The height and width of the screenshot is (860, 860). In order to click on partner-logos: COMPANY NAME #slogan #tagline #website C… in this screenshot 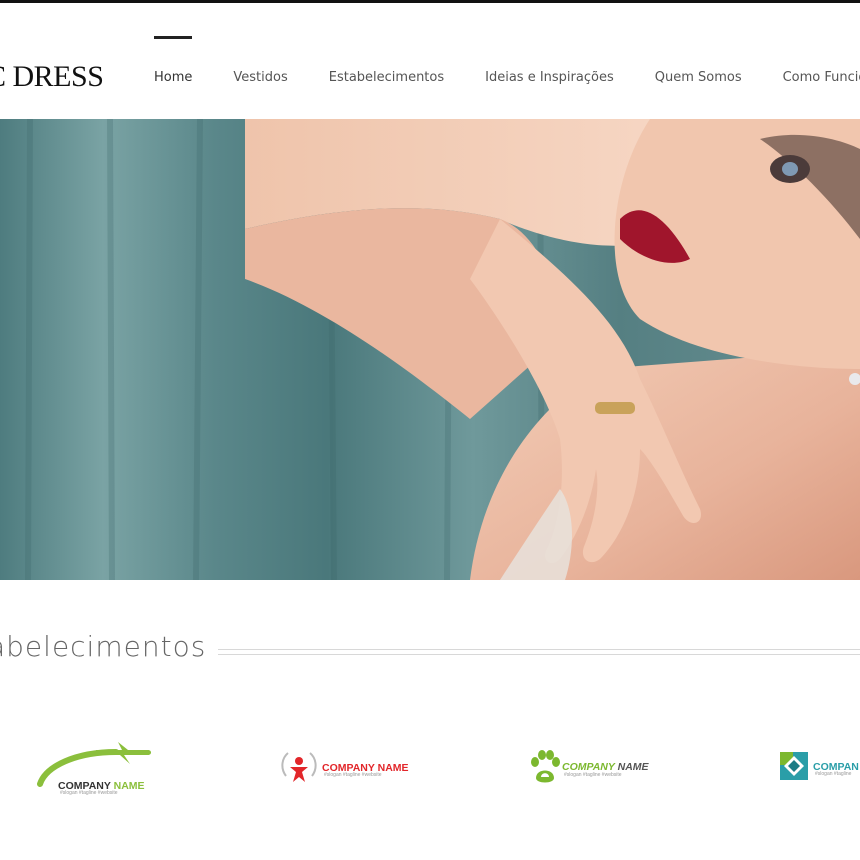, I will do `click(430, 765)`.